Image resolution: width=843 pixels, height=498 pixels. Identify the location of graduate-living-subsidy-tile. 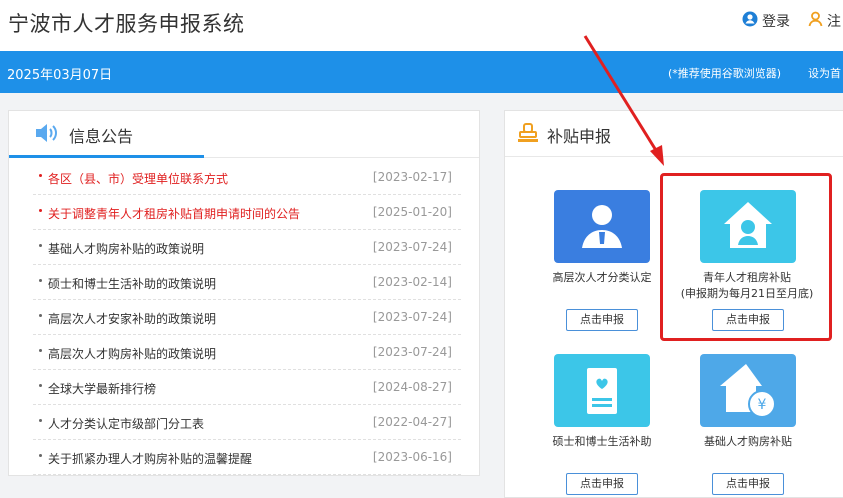
(602, 390).